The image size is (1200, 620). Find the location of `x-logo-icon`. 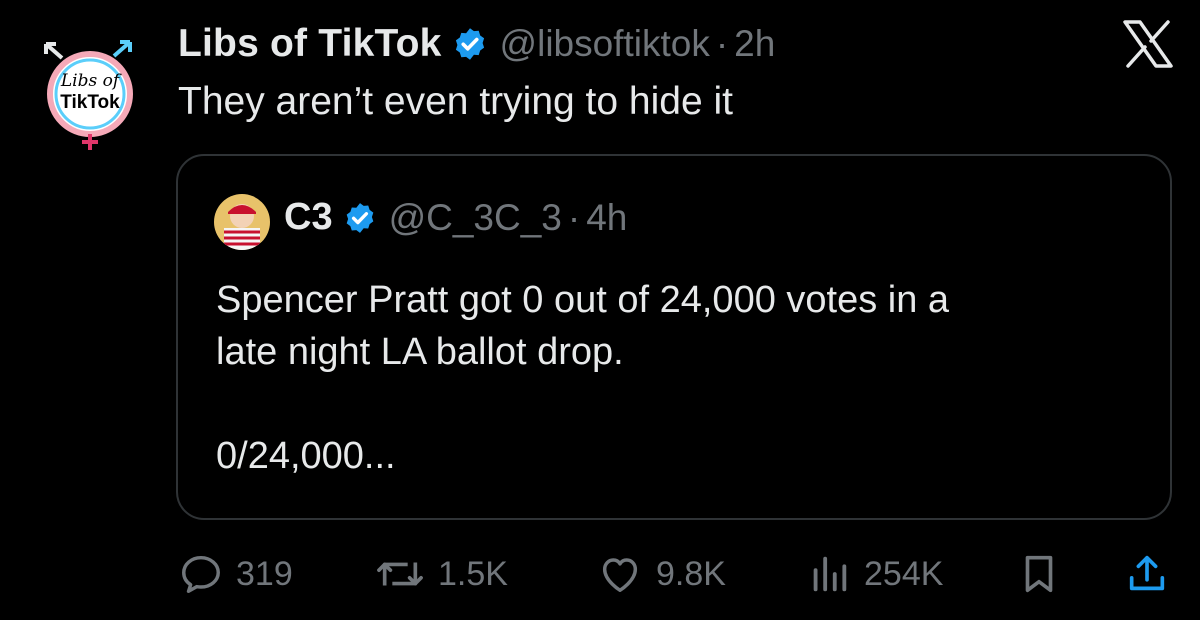

x-logo-icon is located at coordinates (1148, 44).